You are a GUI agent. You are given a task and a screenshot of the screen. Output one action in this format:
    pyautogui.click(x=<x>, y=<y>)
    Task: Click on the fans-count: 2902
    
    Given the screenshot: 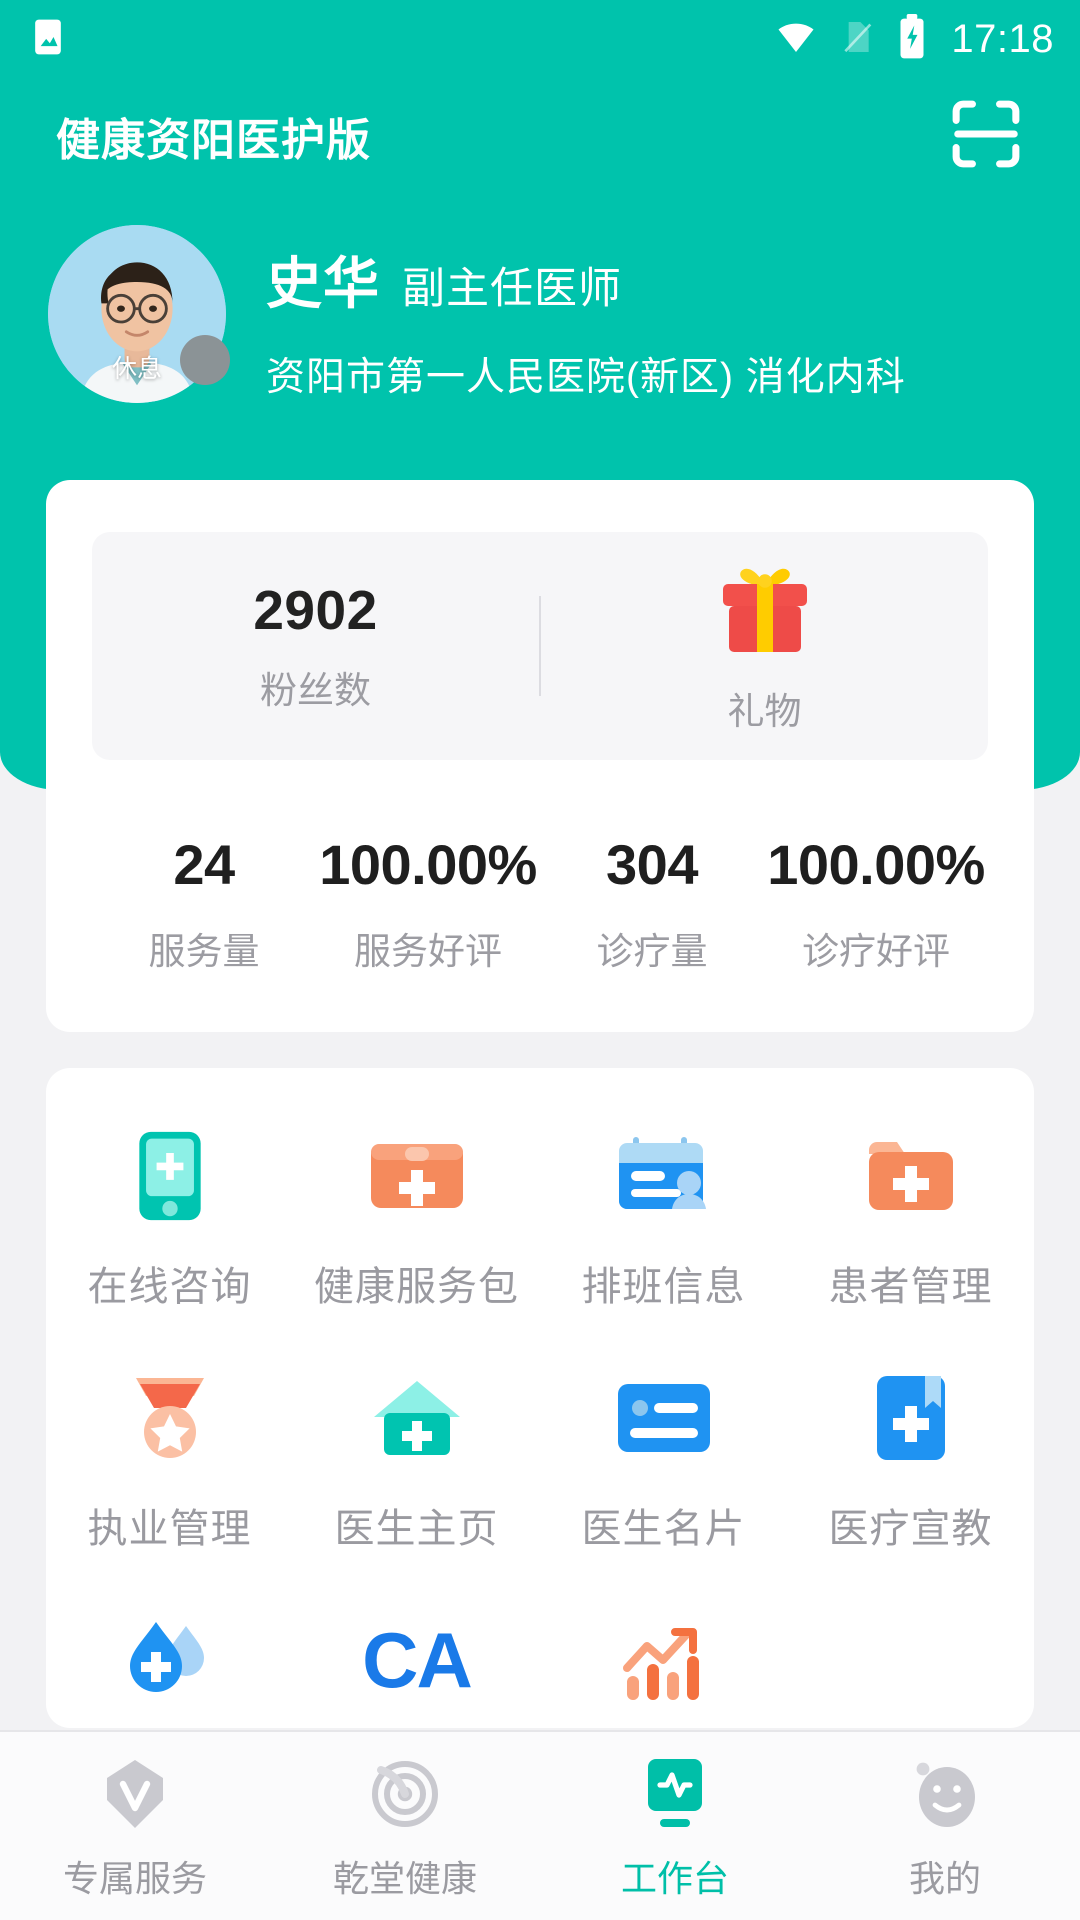 What is the action you would take?
    pyautogui.click(x=315, y=610)
    